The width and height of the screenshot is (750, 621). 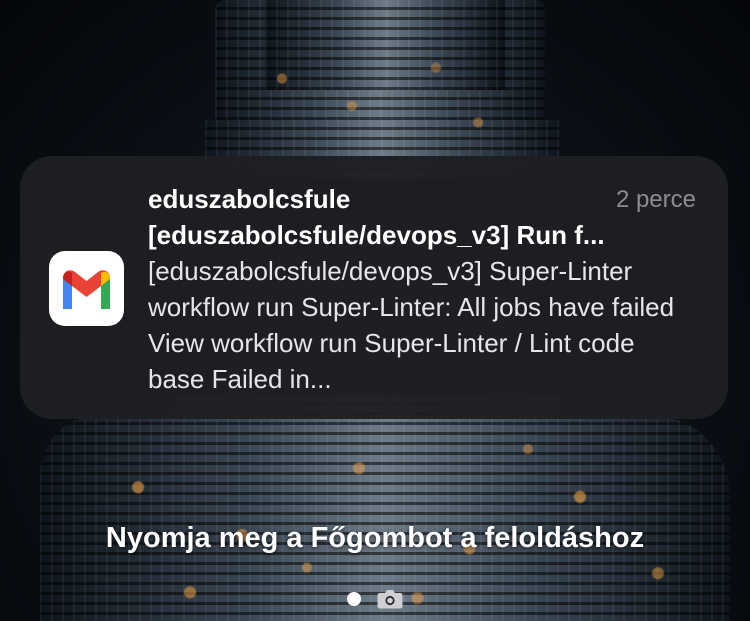 What do you see at coordinates (249, 199) in the screenshot?
I see `notification-sender: eduszabolcsfule` at bounding box center [249, 199].